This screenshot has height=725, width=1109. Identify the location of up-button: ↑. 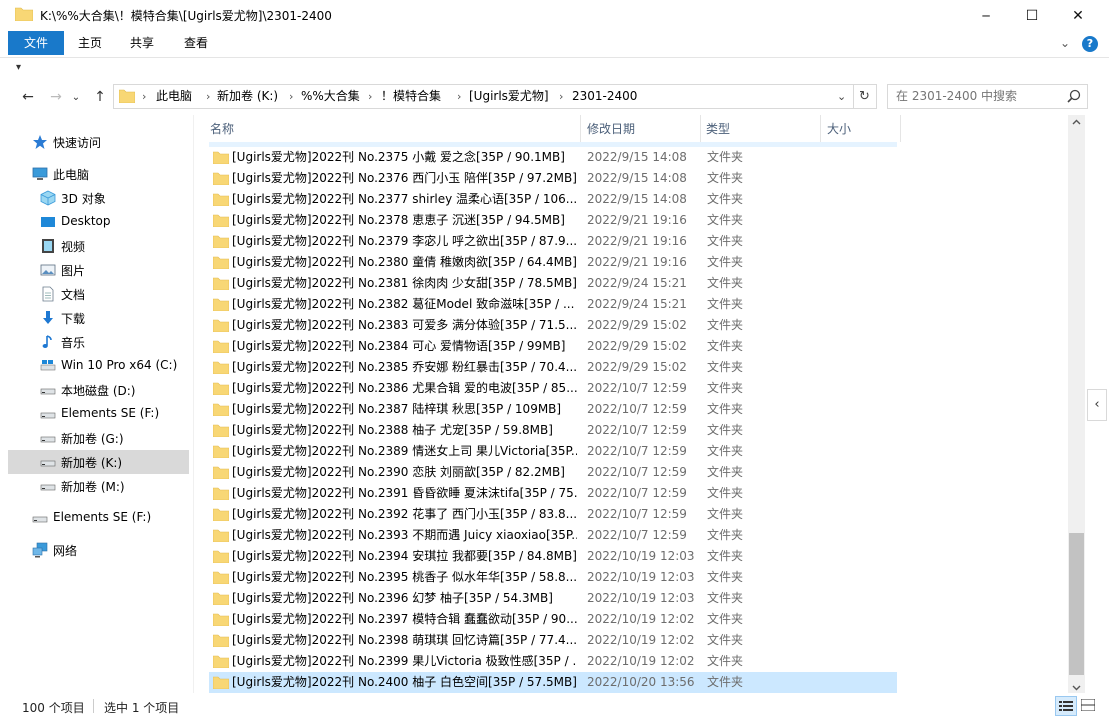
(100, 97).